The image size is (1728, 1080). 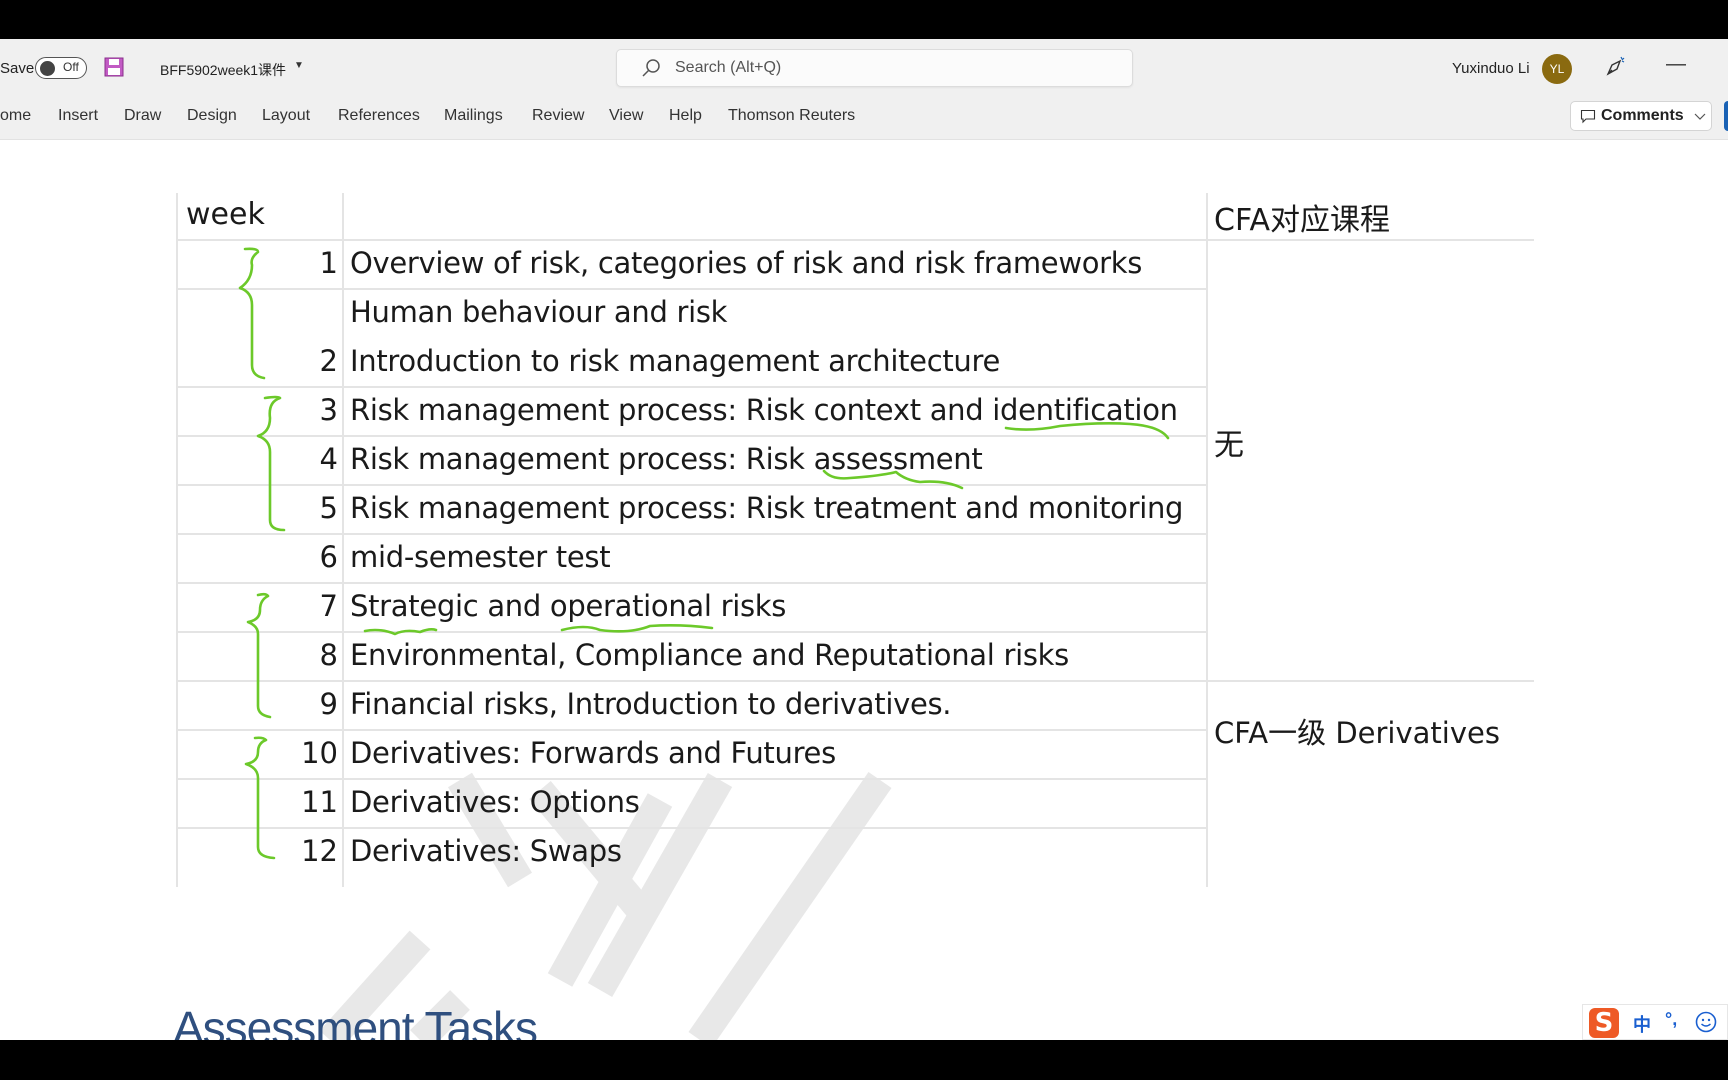 I want to click on toggle-knob, so click(x=47, y=68).